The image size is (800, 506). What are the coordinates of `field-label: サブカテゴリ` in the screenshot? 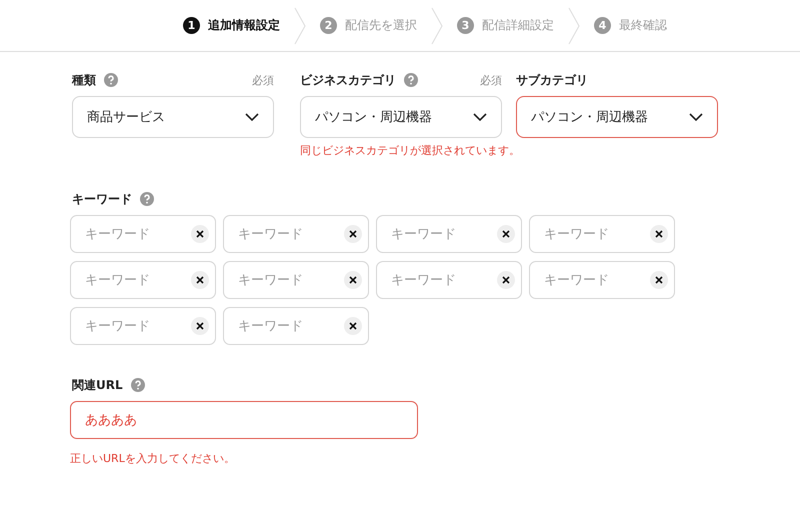 It's located at (552, 80).